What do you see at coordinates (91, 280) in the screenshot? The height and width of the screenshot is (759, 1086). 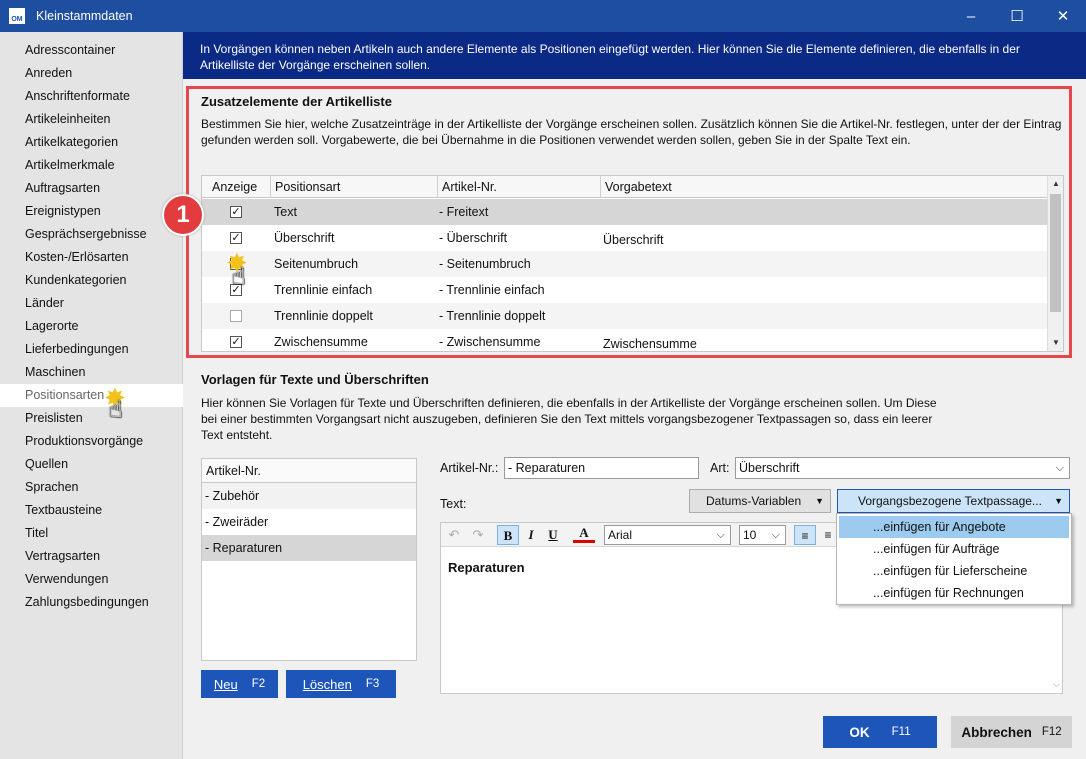 I see `sidebar-item: Kundenkategorien` at bounding box center [91, 280].